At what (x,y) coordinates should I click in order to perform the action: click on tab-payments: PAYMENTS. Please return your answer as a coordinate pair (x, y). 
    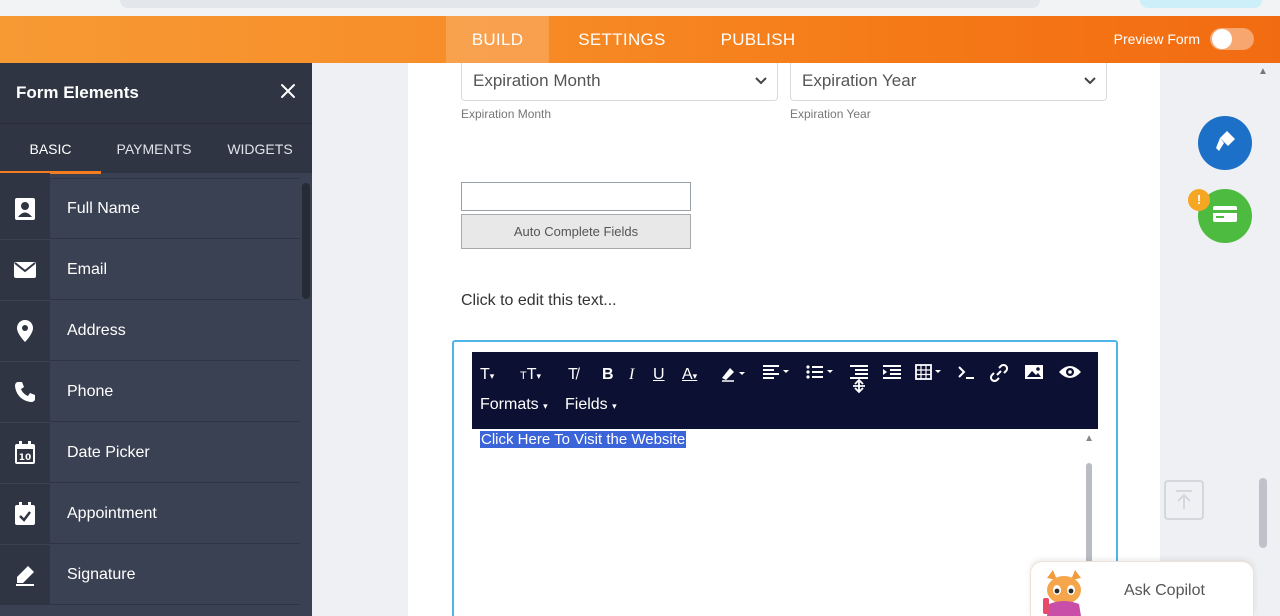
    Looking at the image, I should click on (154, 149).